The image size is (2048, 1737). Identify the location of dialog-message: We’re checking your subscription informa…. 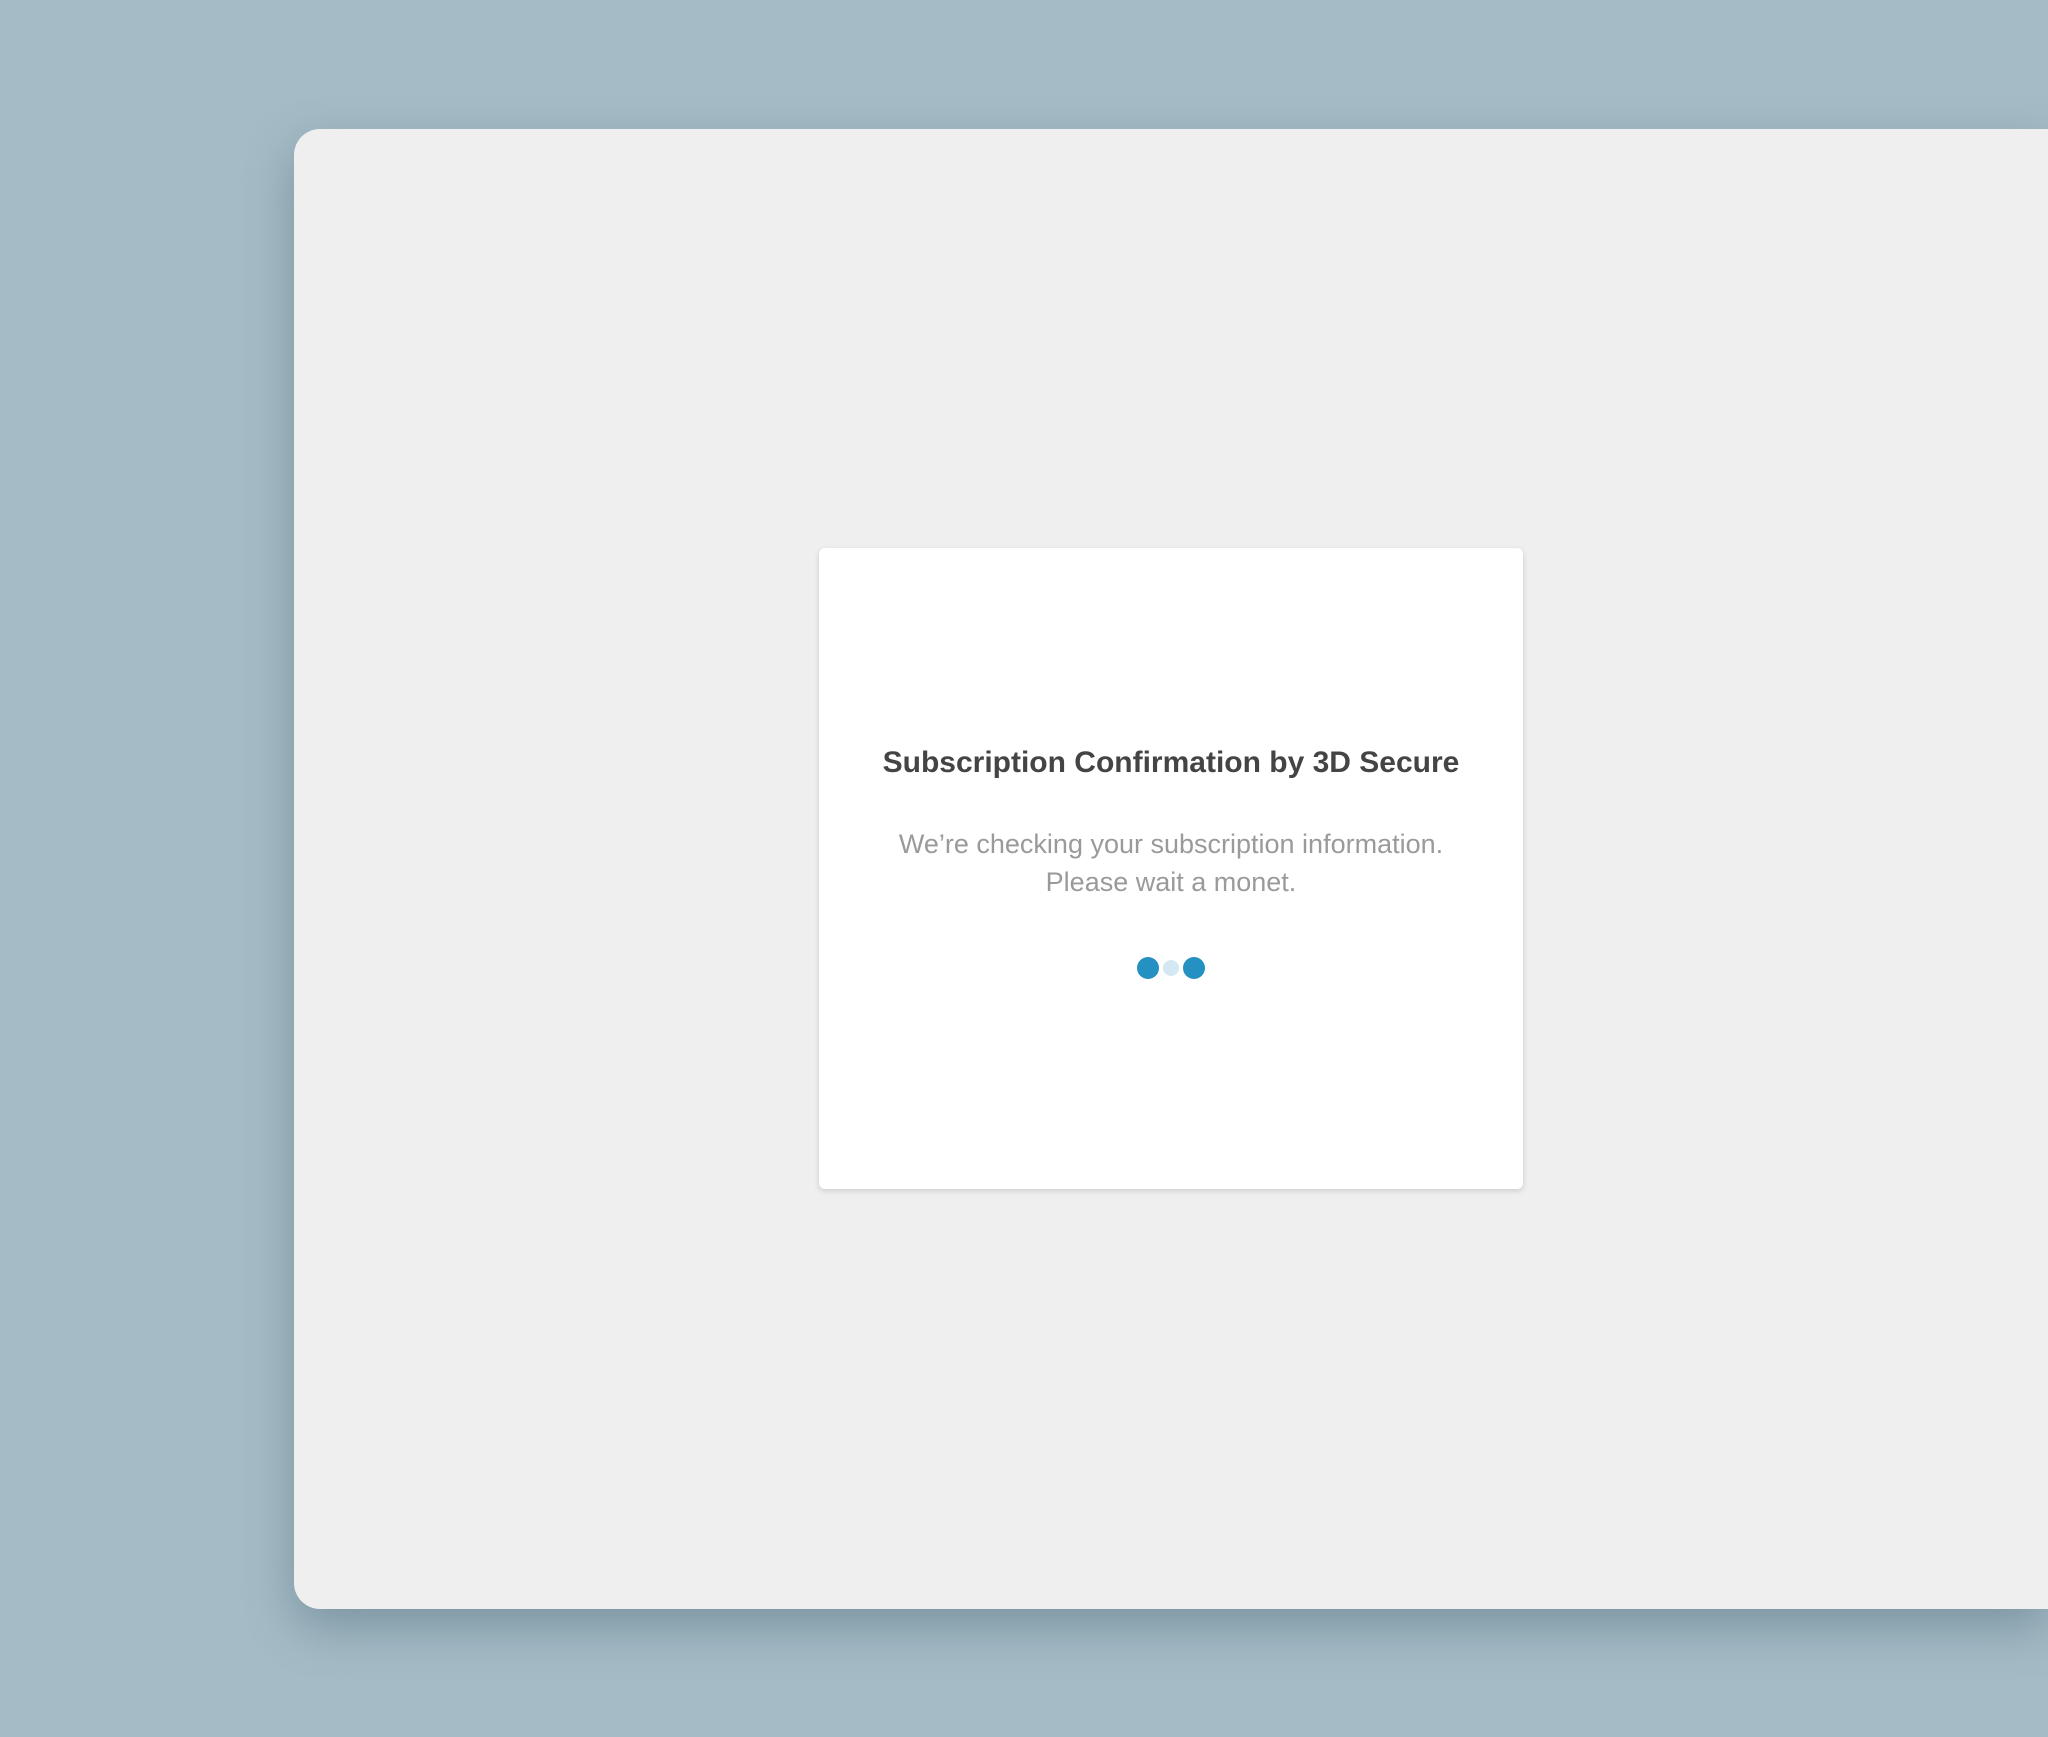
(1171, 863).